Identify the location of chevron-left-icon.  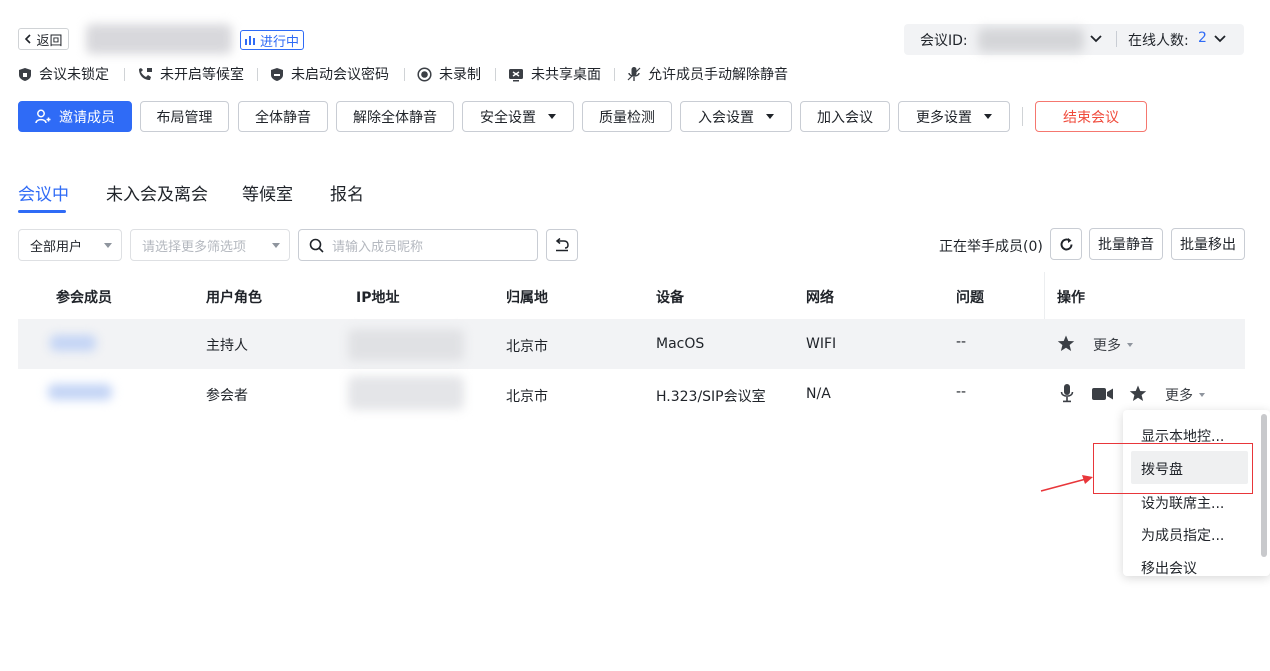
(28, 39).